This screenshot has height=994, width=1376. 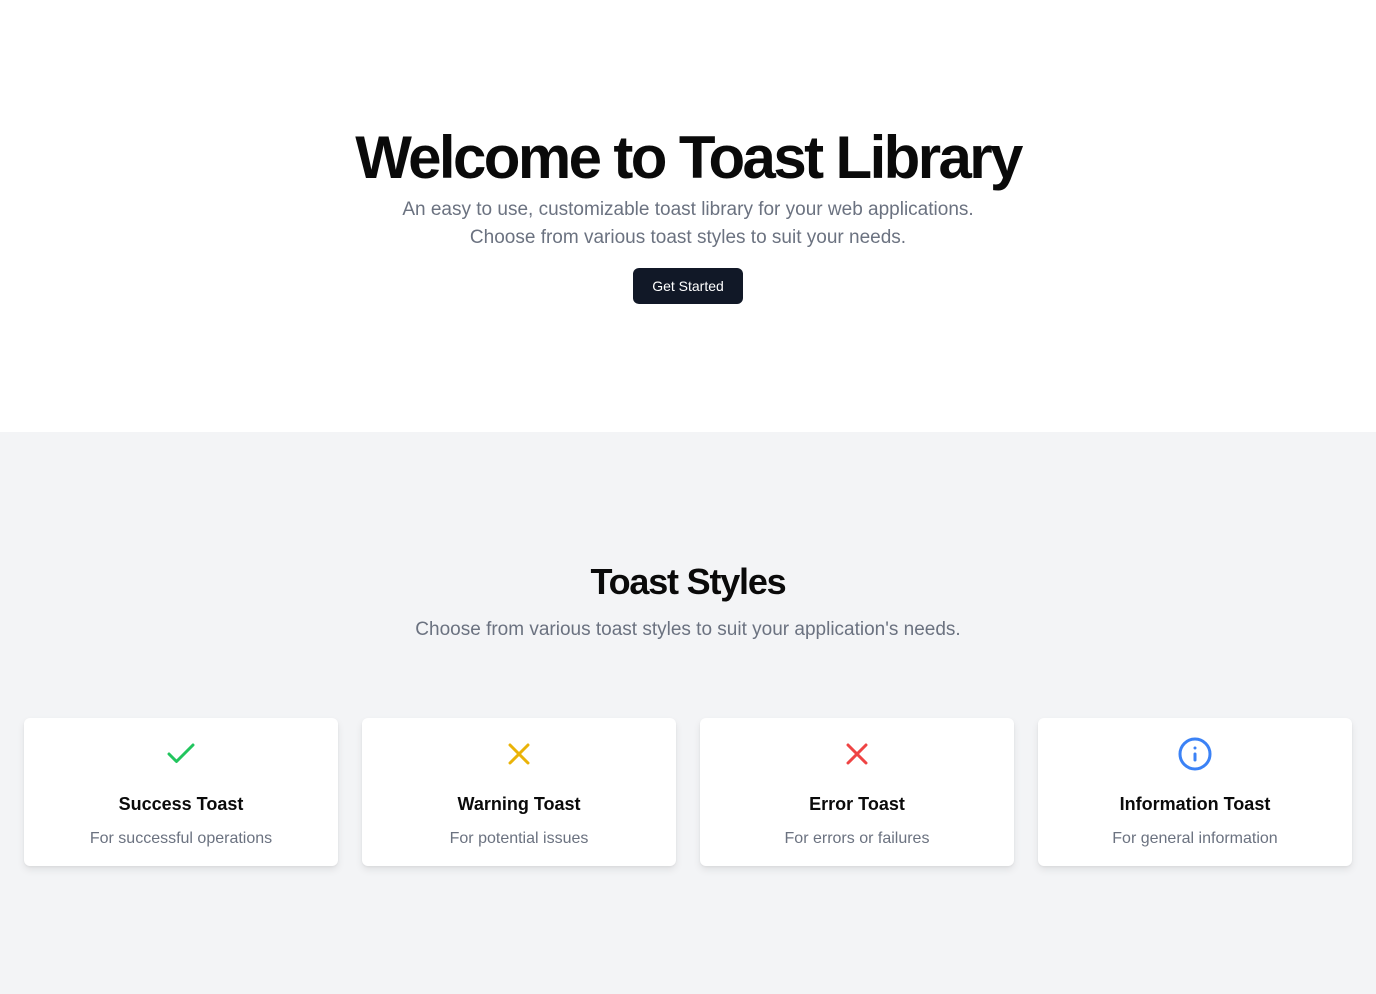 What do you see at coordinates (519, 838) in the screenshot?
I see `card-description: For potential issues` at bounding box center [519, 838].